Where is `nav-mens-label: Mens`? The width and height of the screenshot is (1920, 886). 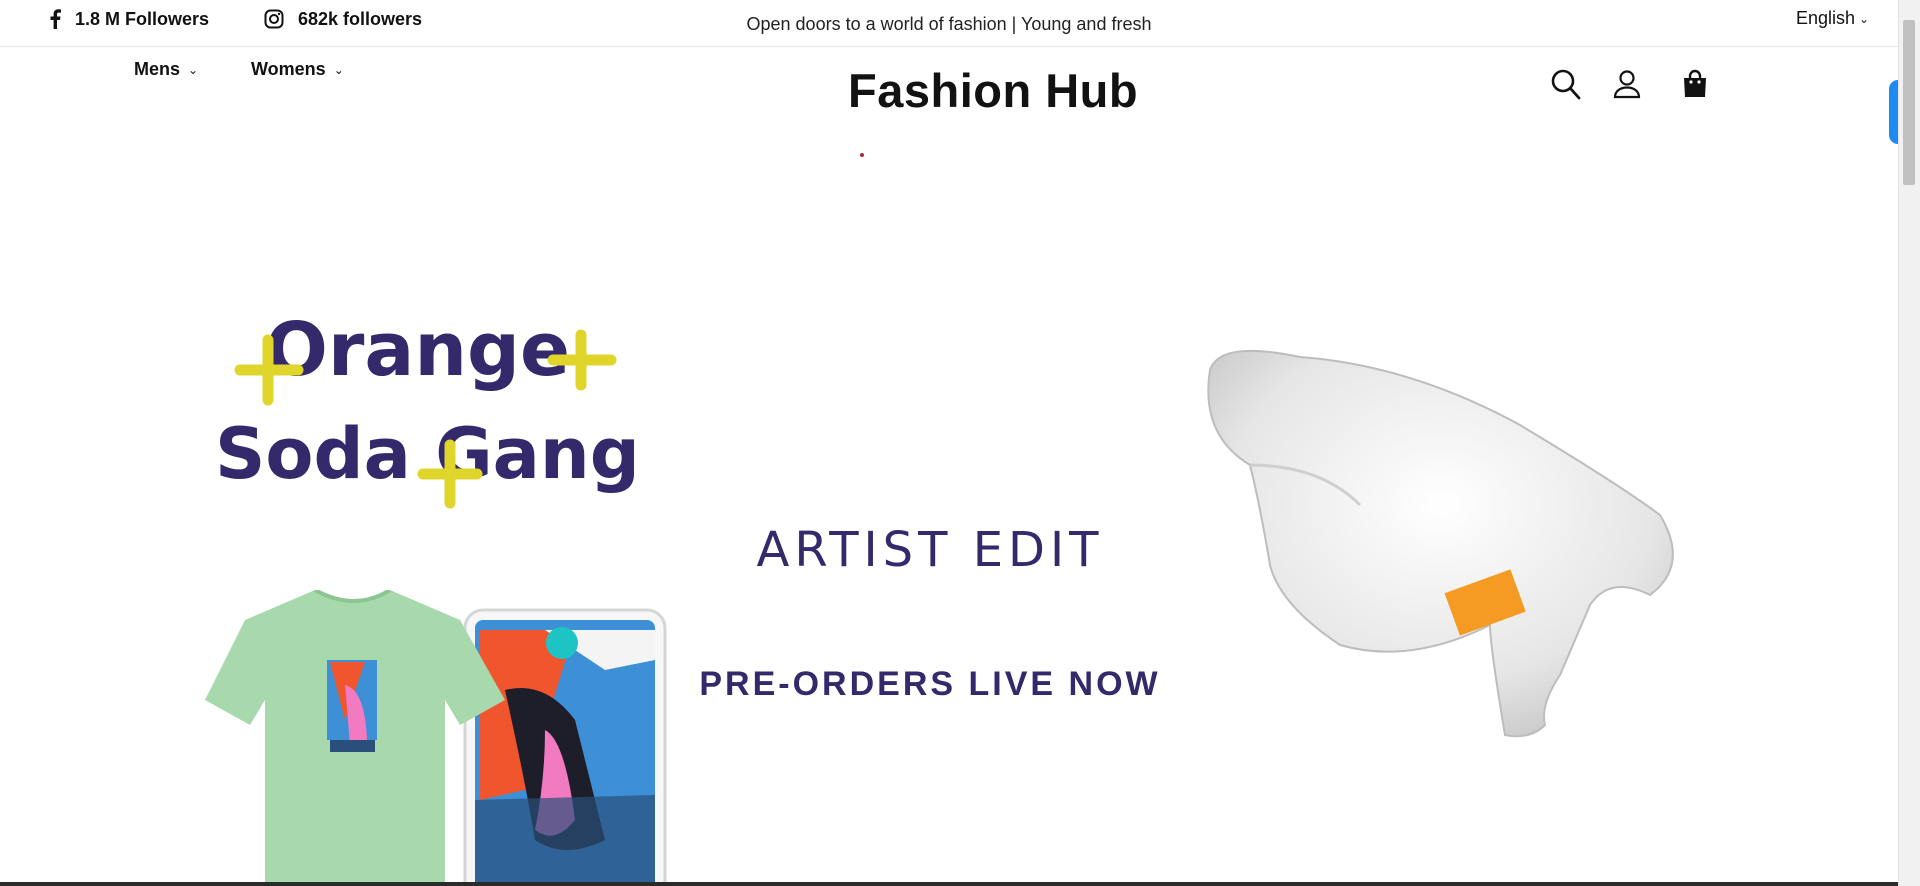
nav-mens-label: Mens is located at coordinates (157, 69).